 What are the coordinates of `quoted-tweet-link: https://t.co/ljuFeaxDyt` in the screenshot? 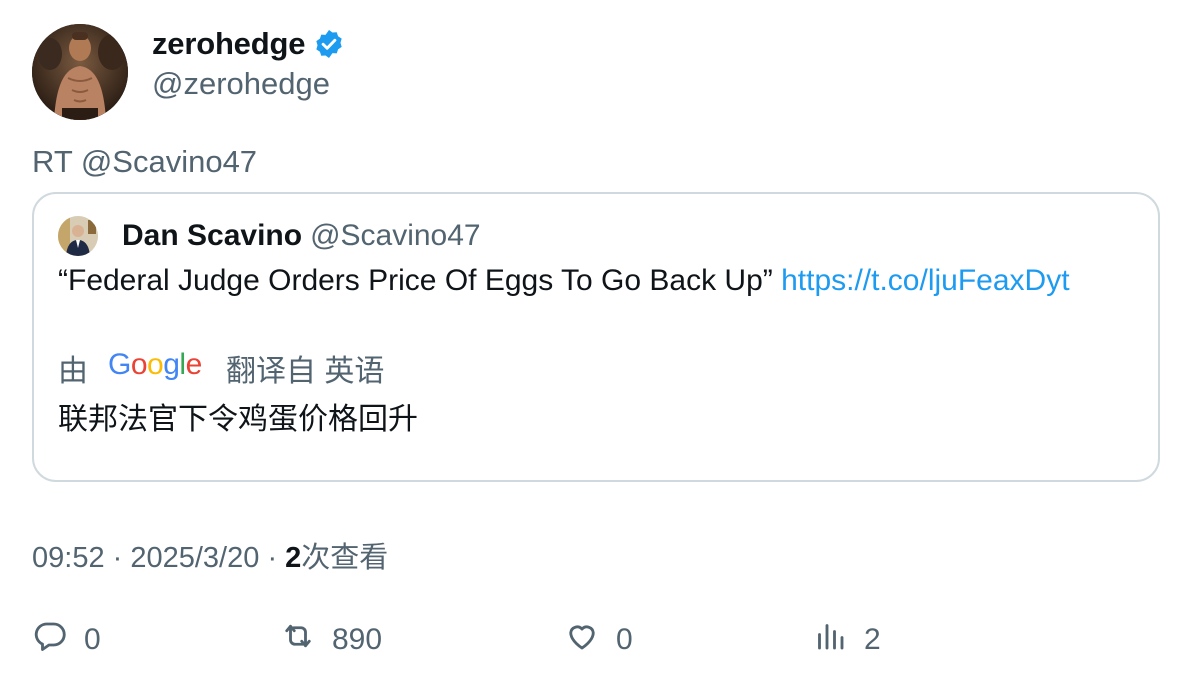 It's located at (925, 280).